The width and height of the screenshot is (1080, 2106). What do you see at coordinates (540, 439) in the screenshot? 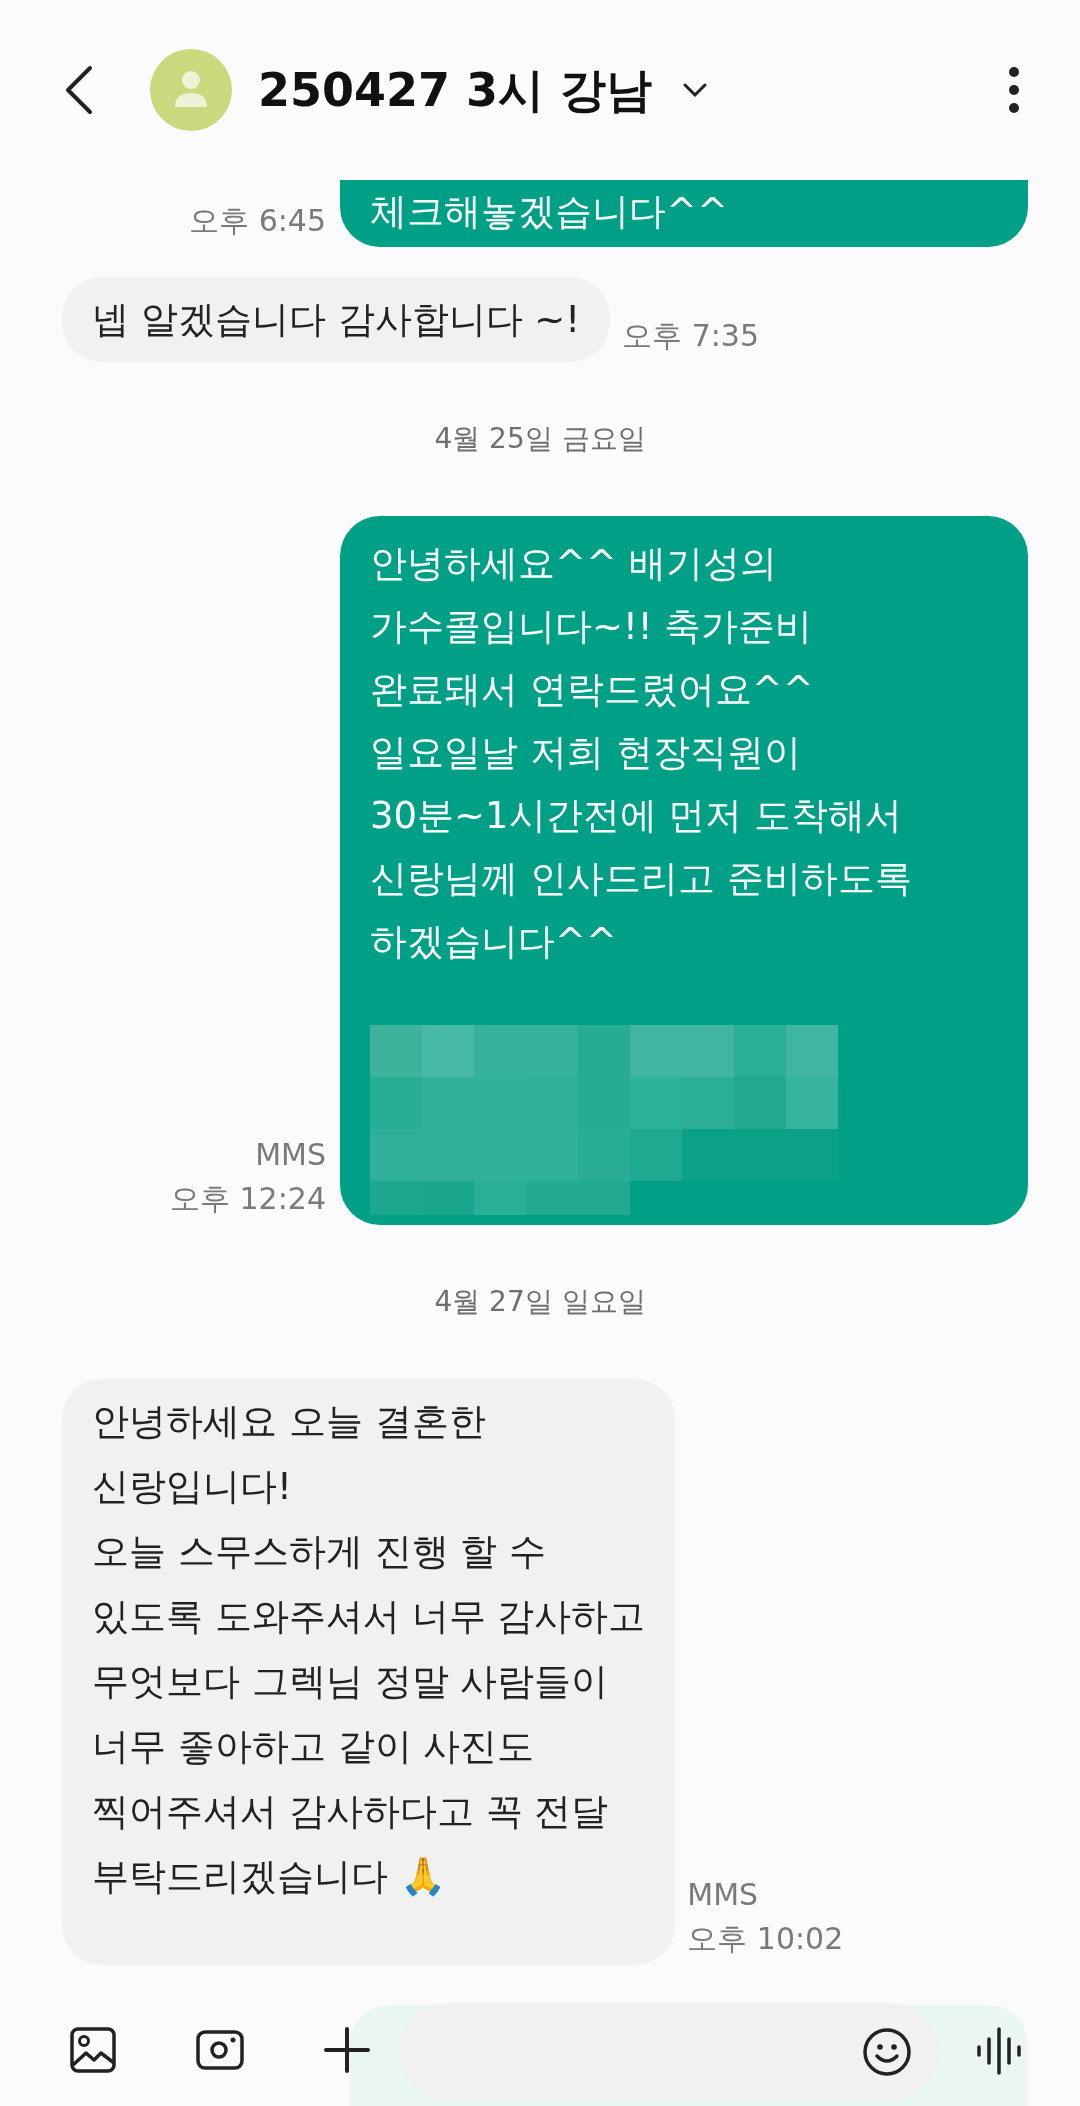
I see `date-divider: 4월 25일 금요일` at bounding box center [540, 439].